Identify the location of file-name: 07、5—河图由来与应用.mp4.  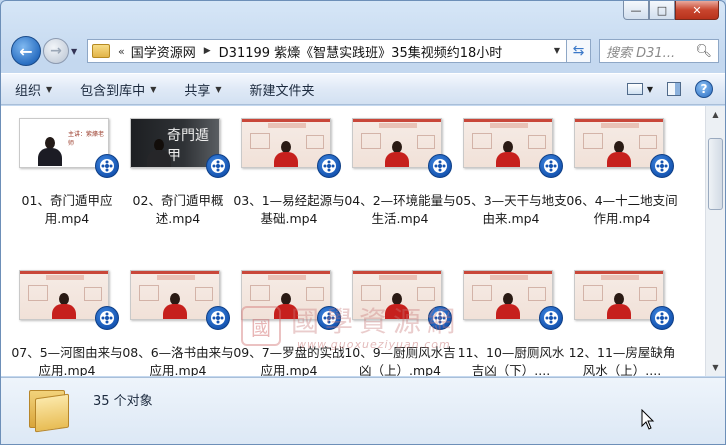
(67, 360).